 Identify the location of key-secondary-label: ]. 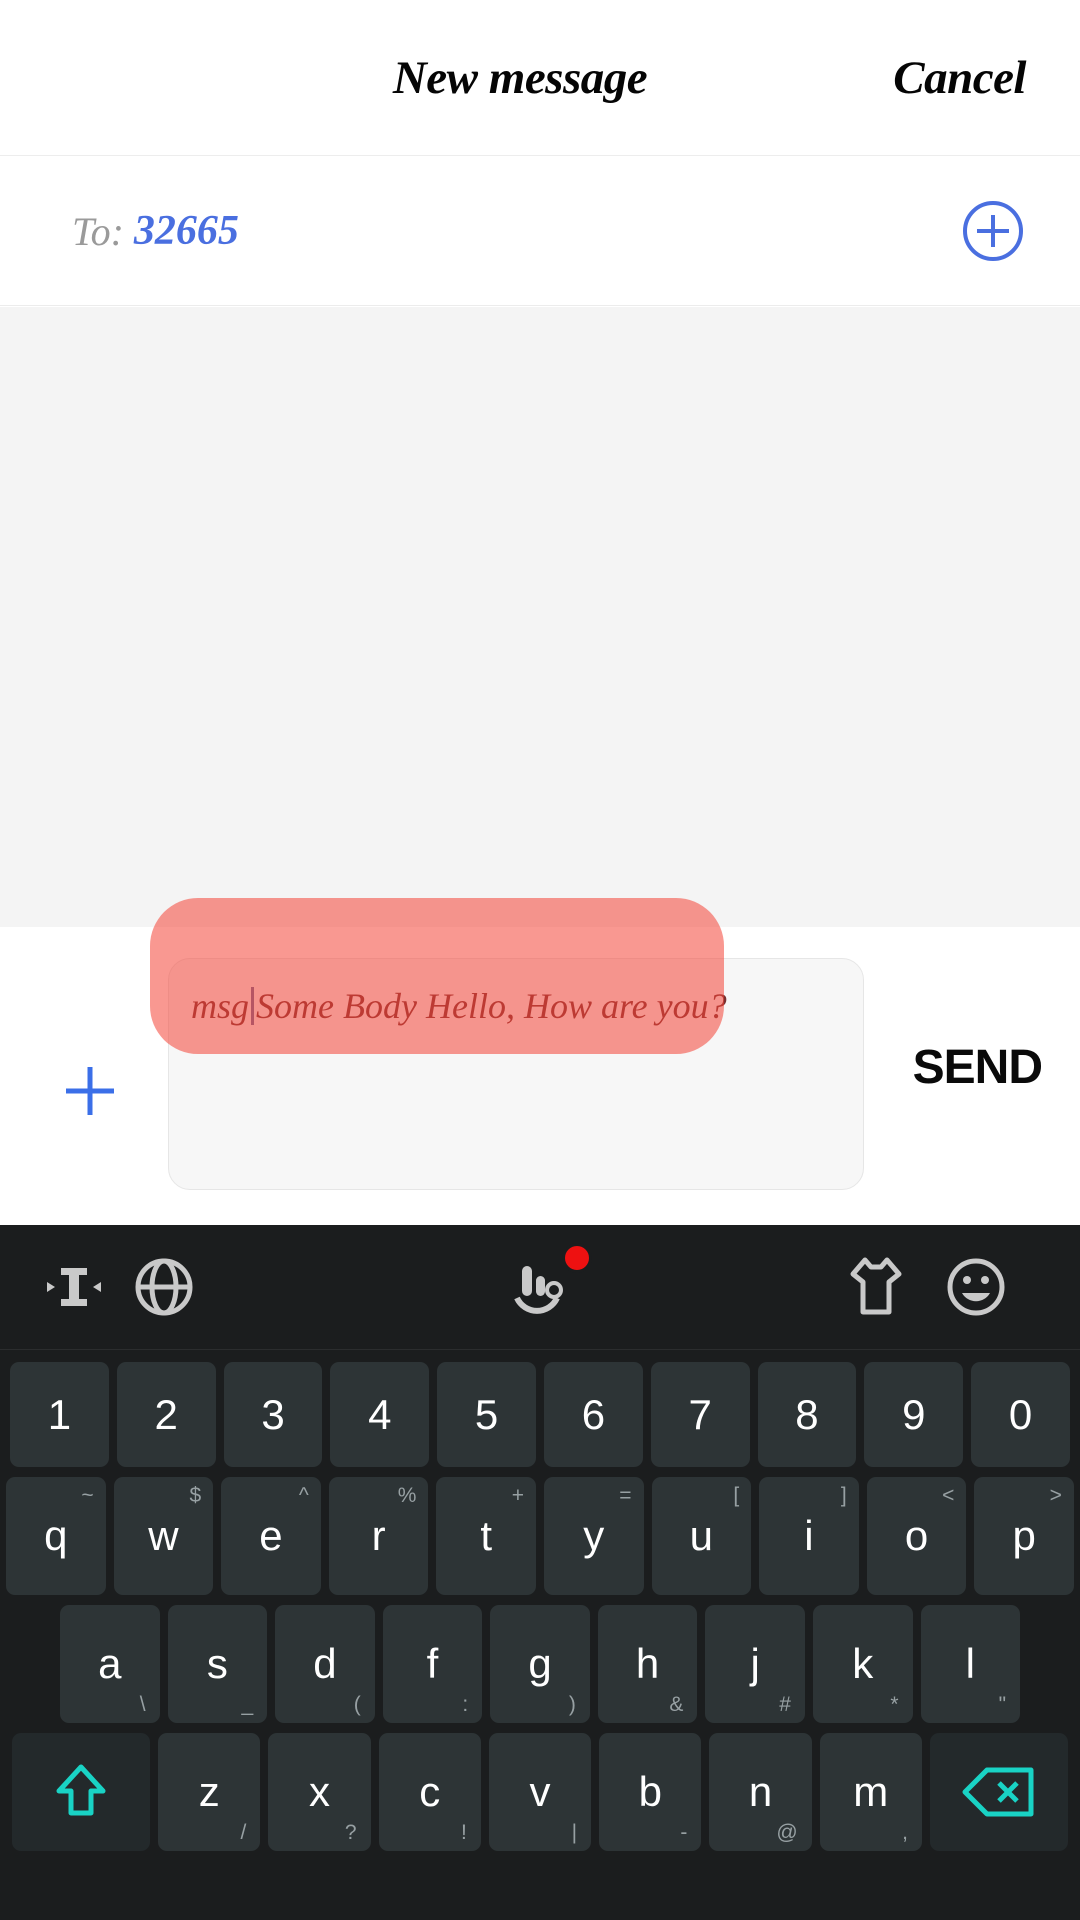
(843, 1495).